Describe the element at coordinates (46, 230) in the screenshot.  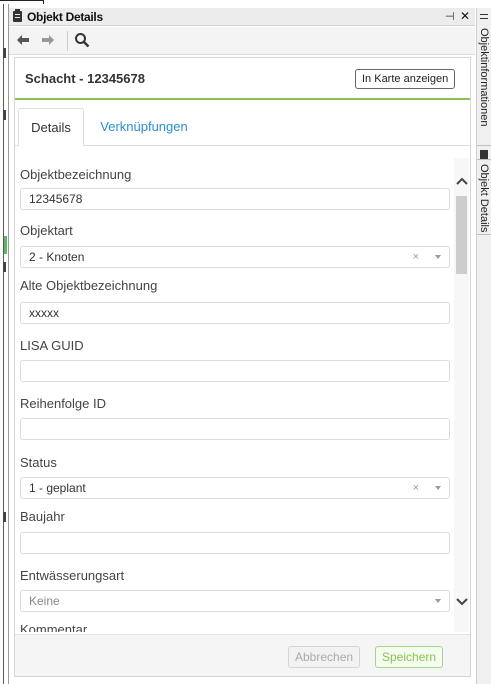
I see `objektart-label: Objektart` at that location.